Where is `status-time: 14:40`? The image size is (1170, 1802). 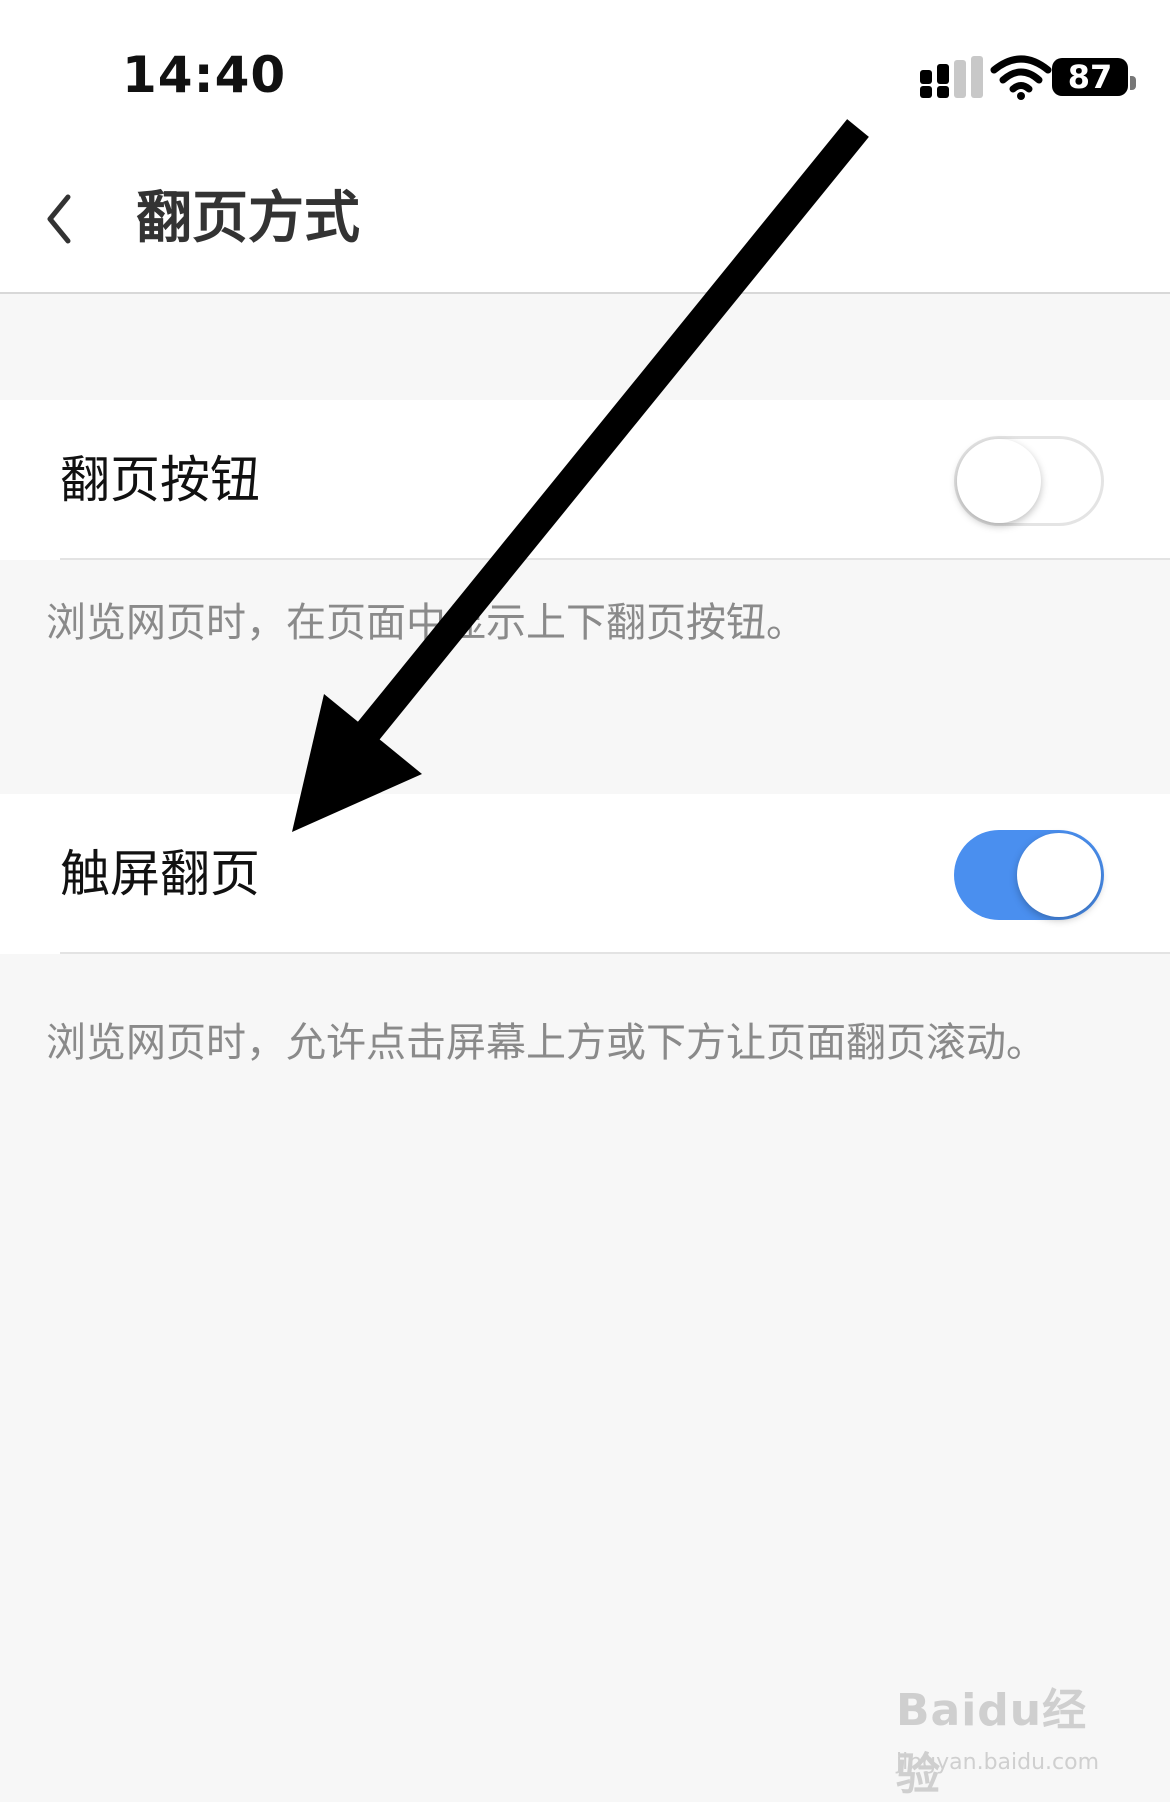
status-time: 14:40 is located at coordinates (204, 75).